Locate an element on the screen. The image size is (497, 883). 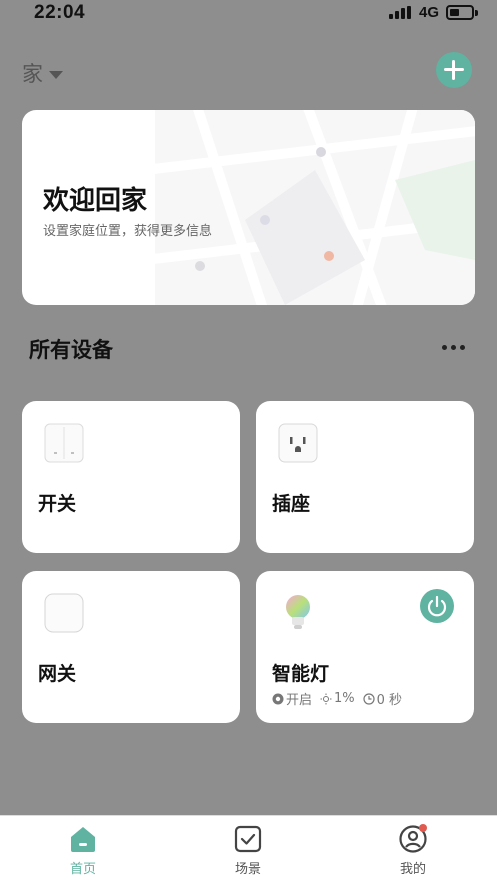
bottom-tab-bar: 首页 场景 我的 is located at coordinates (248, 849).